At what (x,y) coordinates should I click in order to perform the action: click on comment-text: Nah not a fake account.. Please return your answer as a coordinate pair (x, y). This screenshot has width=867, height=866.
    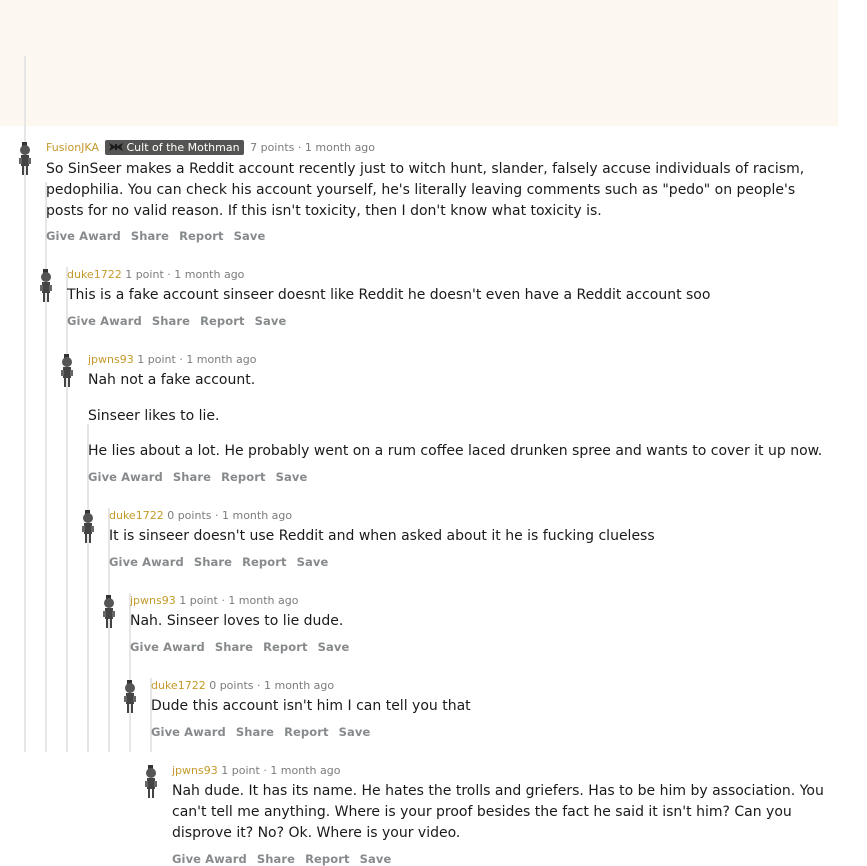
    Looking at the image, I should click on (172, 380).